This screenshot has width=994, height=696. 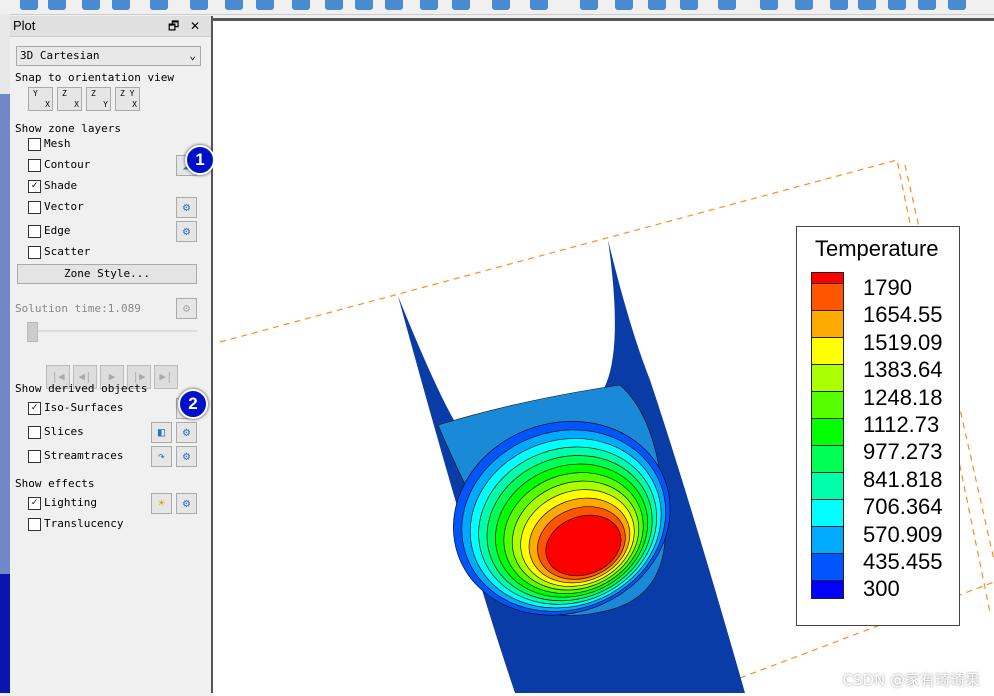 What do you see at coordinates (68, 128) in the screenshot?
I see `zone-layers-label: Show zone layers` at bounding box center [68, 128].